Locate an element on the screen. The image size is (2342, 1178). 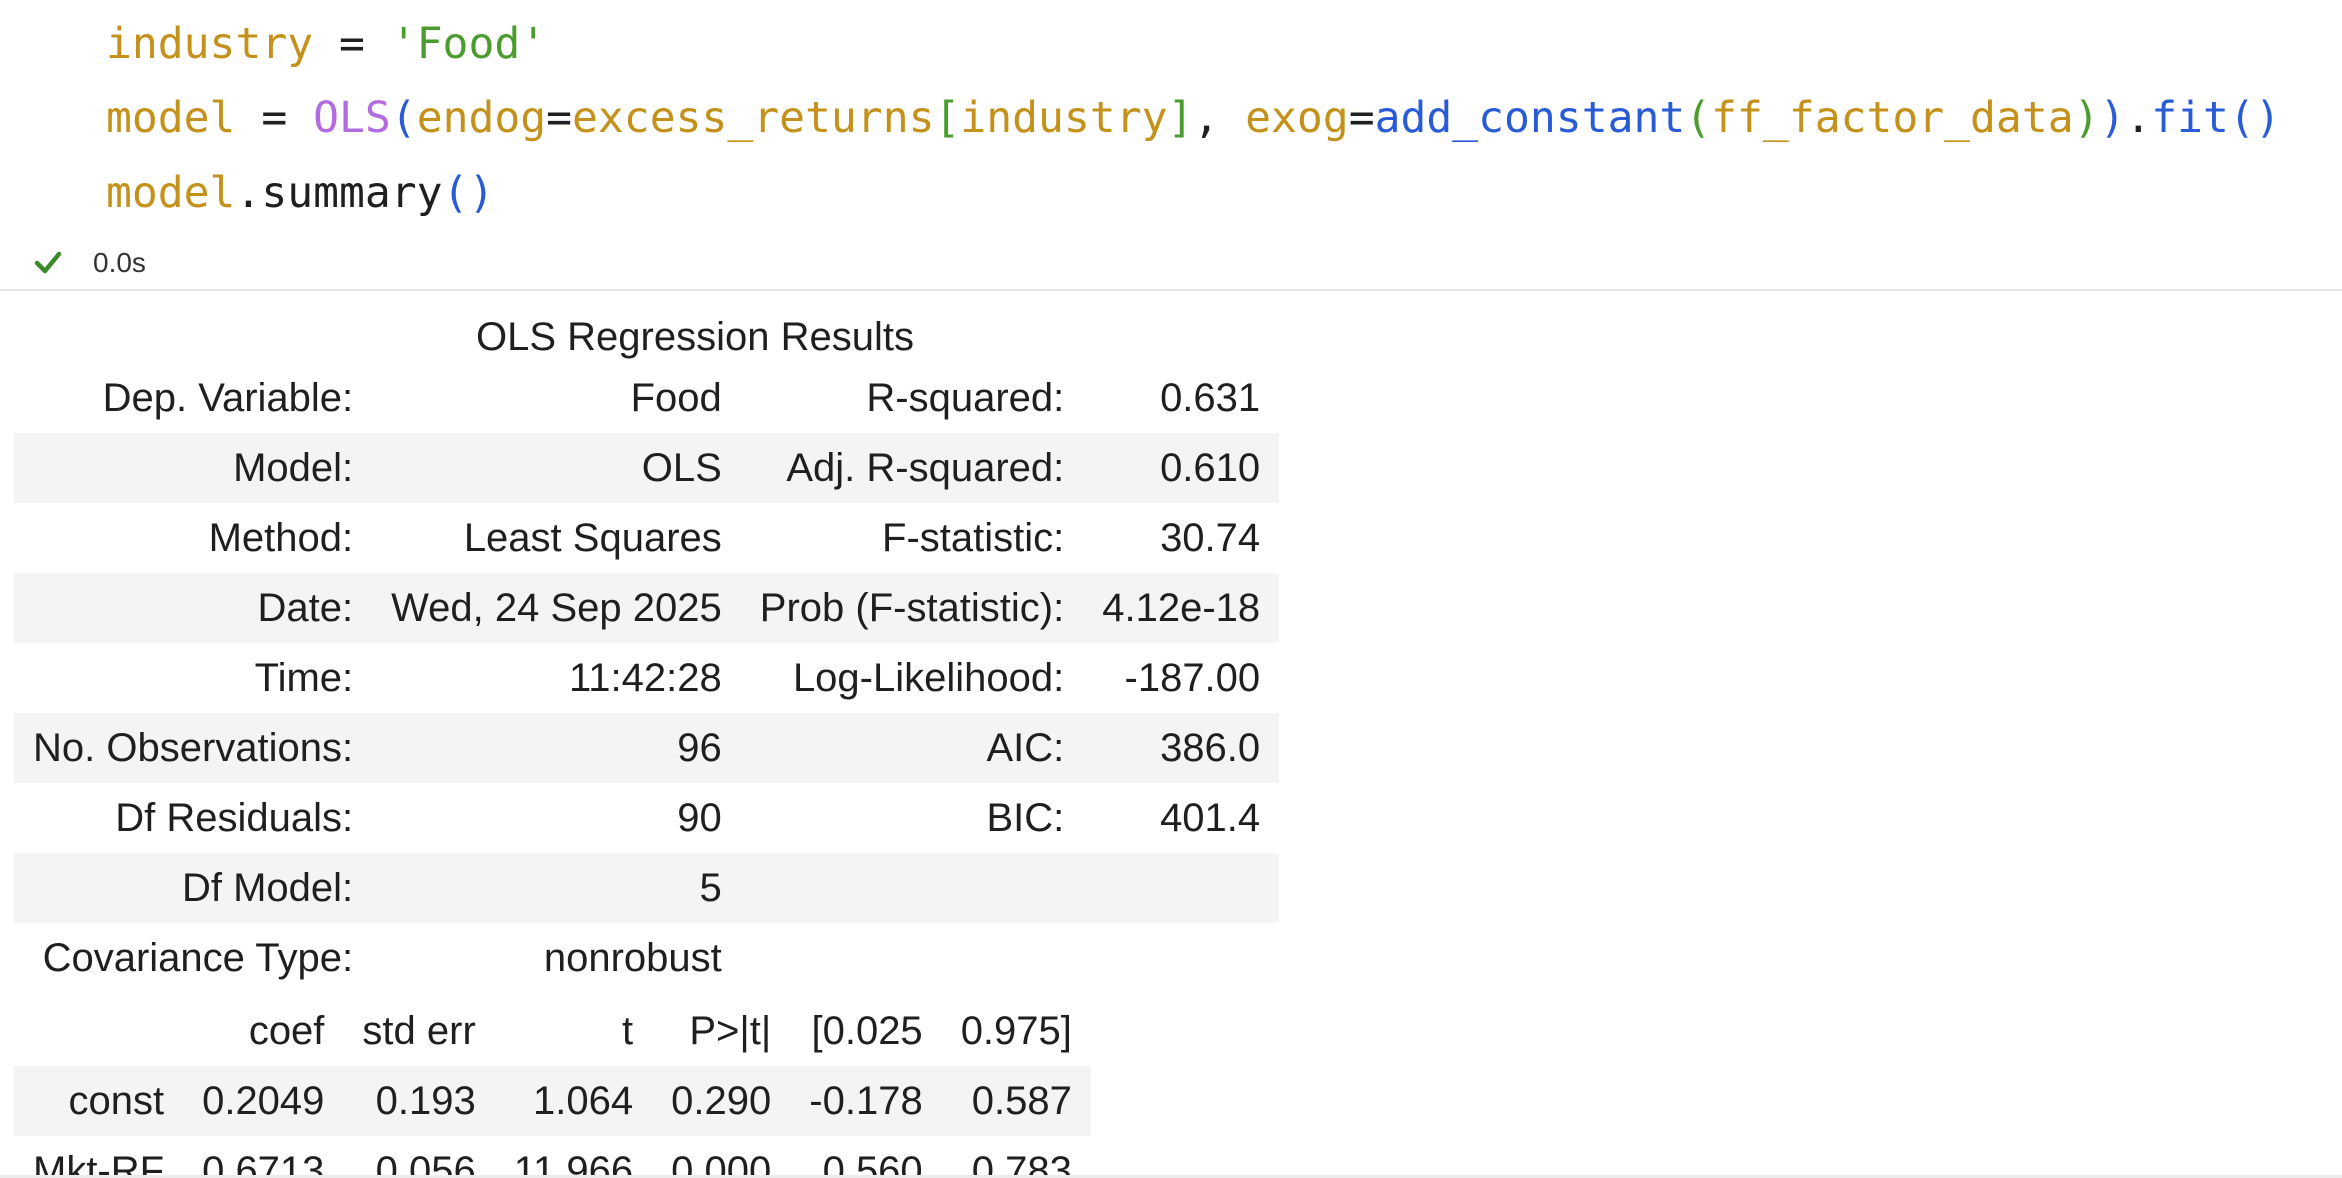
code-token: ] is located at coordinates (1180, 118).